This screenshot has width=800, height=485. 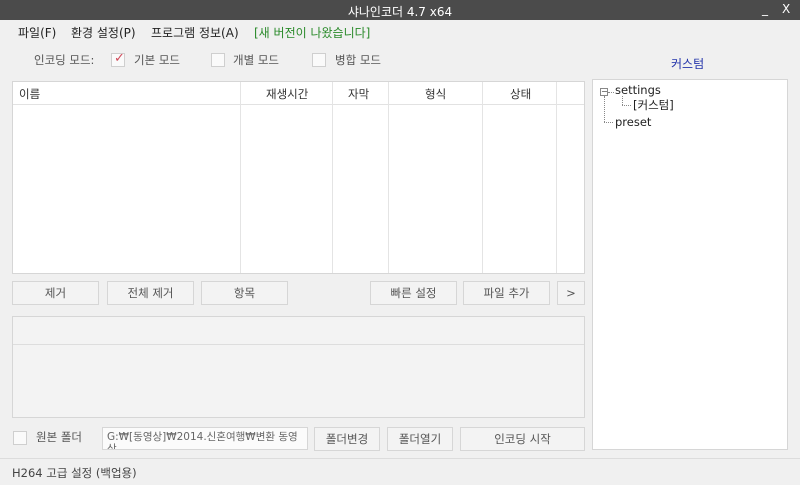 What do you see at coordinates (298, 344) in the screenshot?
I see `divider` at bounding box center [298, 344].